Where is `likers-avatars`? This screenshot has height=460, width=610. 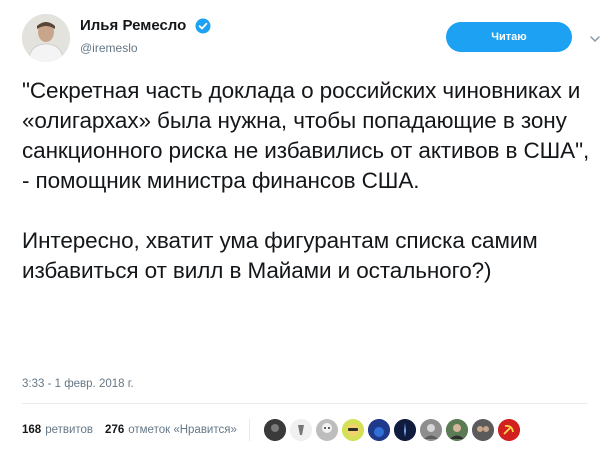 likers-avatars is located at coordinates (393, 430).